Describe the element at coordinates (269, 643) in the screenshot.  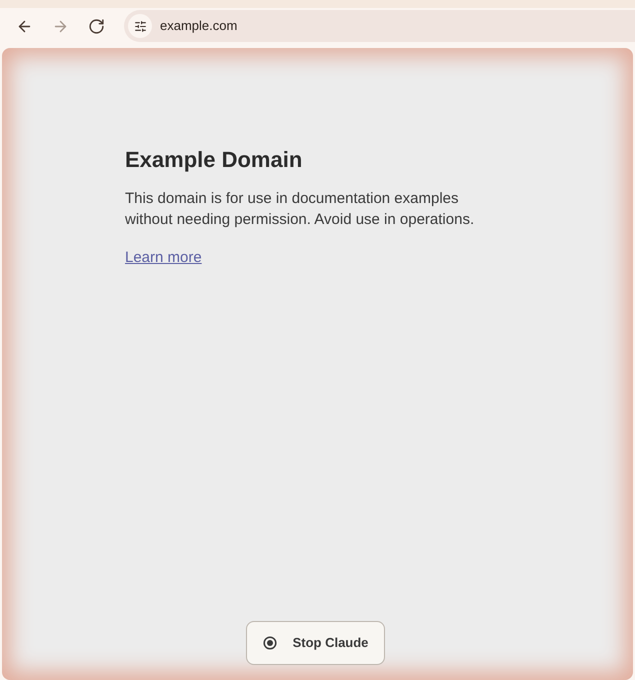
I see `stop-icon` at that location.